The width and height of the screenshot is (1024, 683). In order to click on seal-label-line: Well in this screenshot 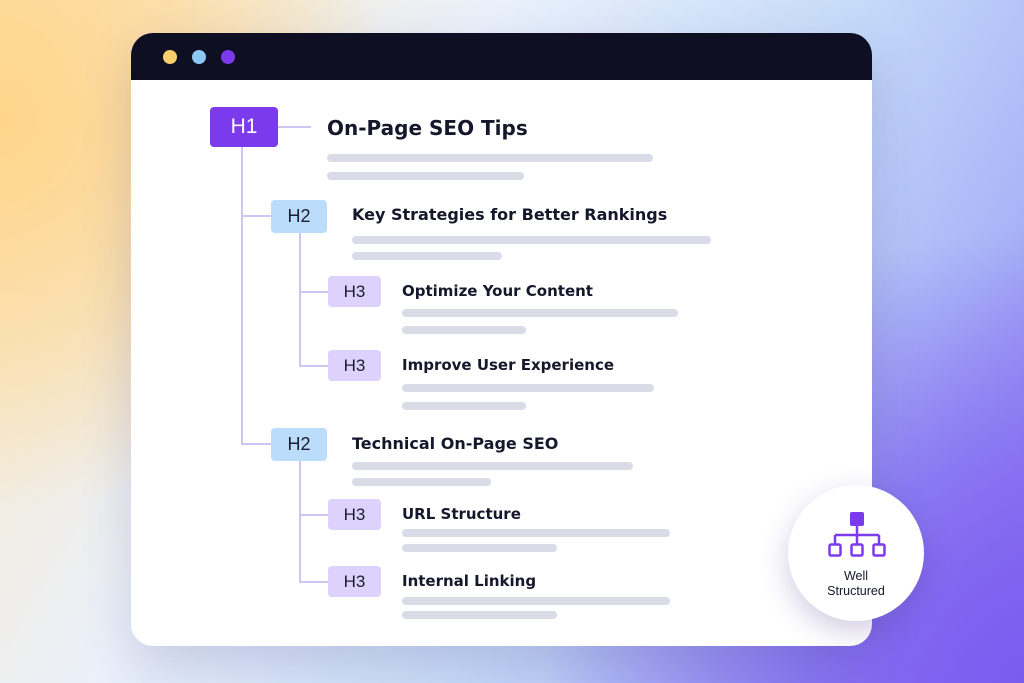, I will do `click(856, 576)`.